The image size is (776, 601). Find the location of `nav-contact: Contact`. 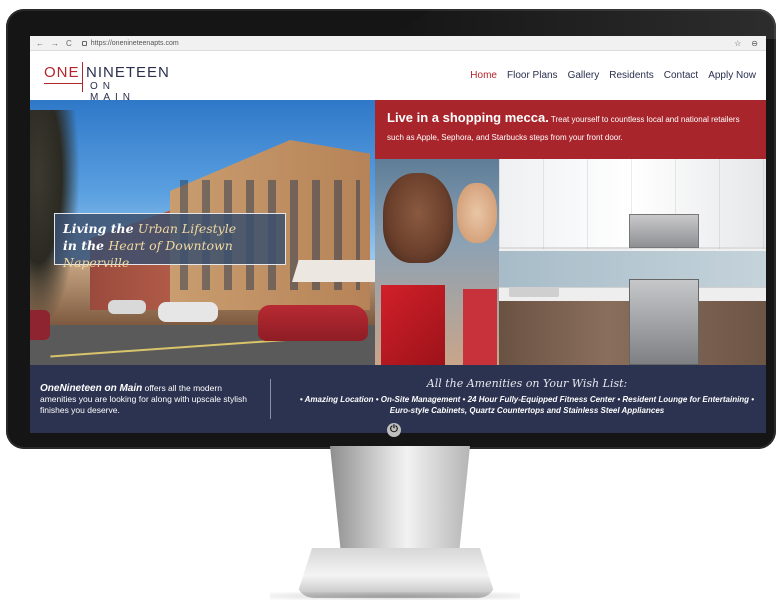

nav-contact: Contact is located at coordinates (681, 75).